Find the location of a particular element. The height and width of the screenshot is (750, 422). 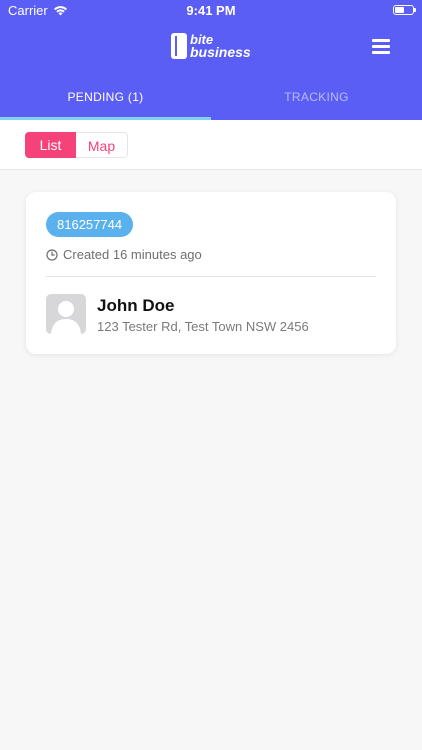

order-created-time: Created 16 minutes ago is located at coordinates (124, 254).